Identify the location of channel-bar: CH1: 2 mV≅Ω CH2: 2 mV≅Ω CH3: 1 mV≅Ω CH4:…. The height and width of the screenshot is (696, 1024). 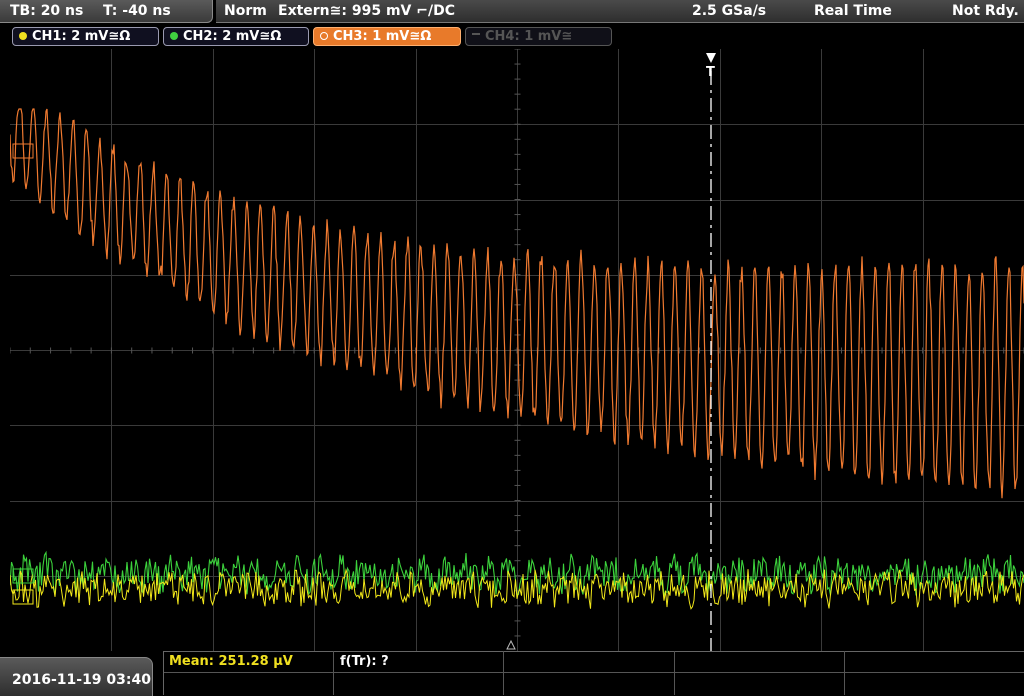
(512, 37).